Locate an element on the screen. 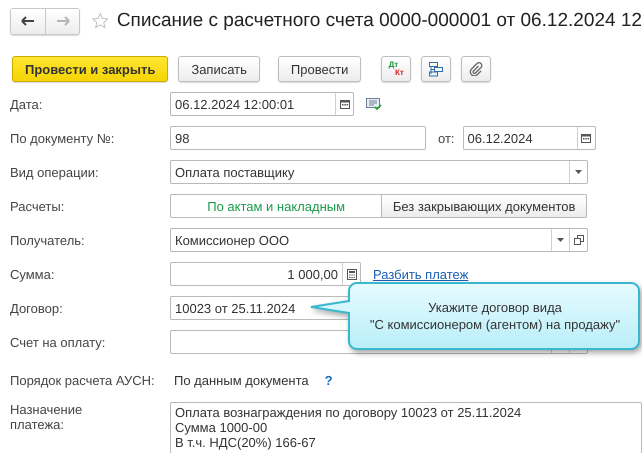  field-label: Сумма: is located at coordinates (33, 274).